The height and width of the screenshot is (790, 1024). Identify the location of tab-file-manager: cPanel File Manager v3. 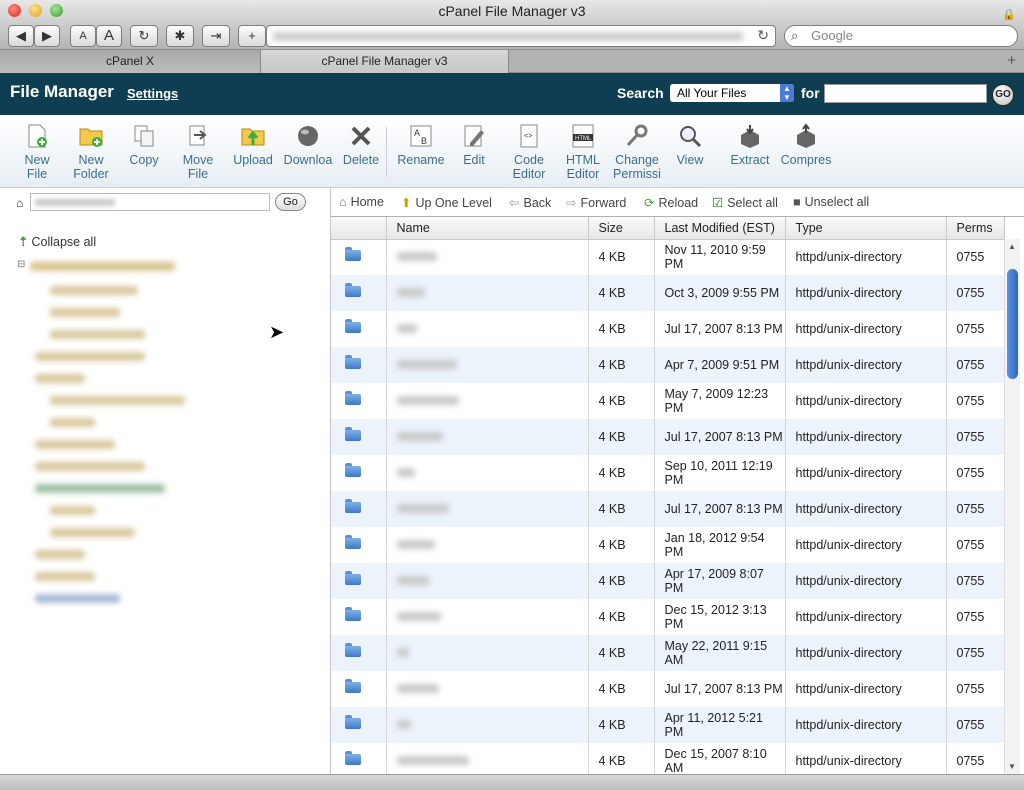
(385, 61).